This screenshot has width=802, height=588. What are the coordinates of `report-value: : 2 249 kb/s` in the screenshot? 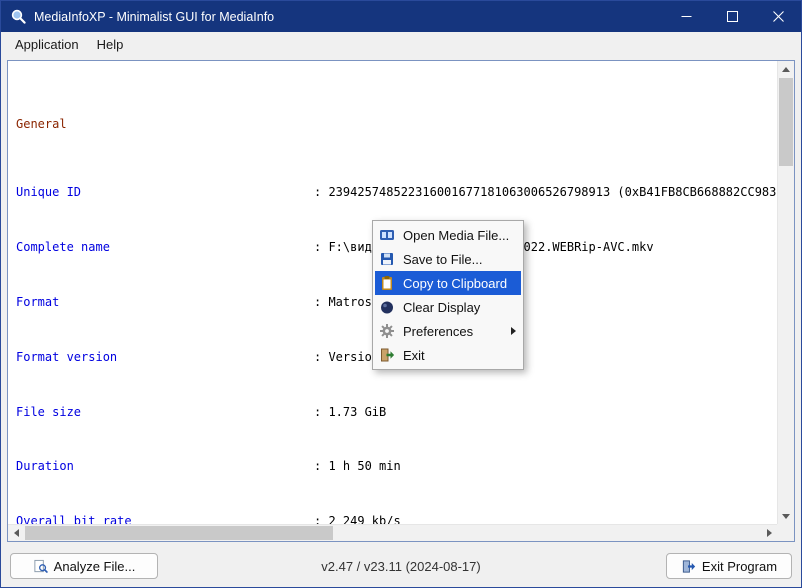 It's located at (357, 519).